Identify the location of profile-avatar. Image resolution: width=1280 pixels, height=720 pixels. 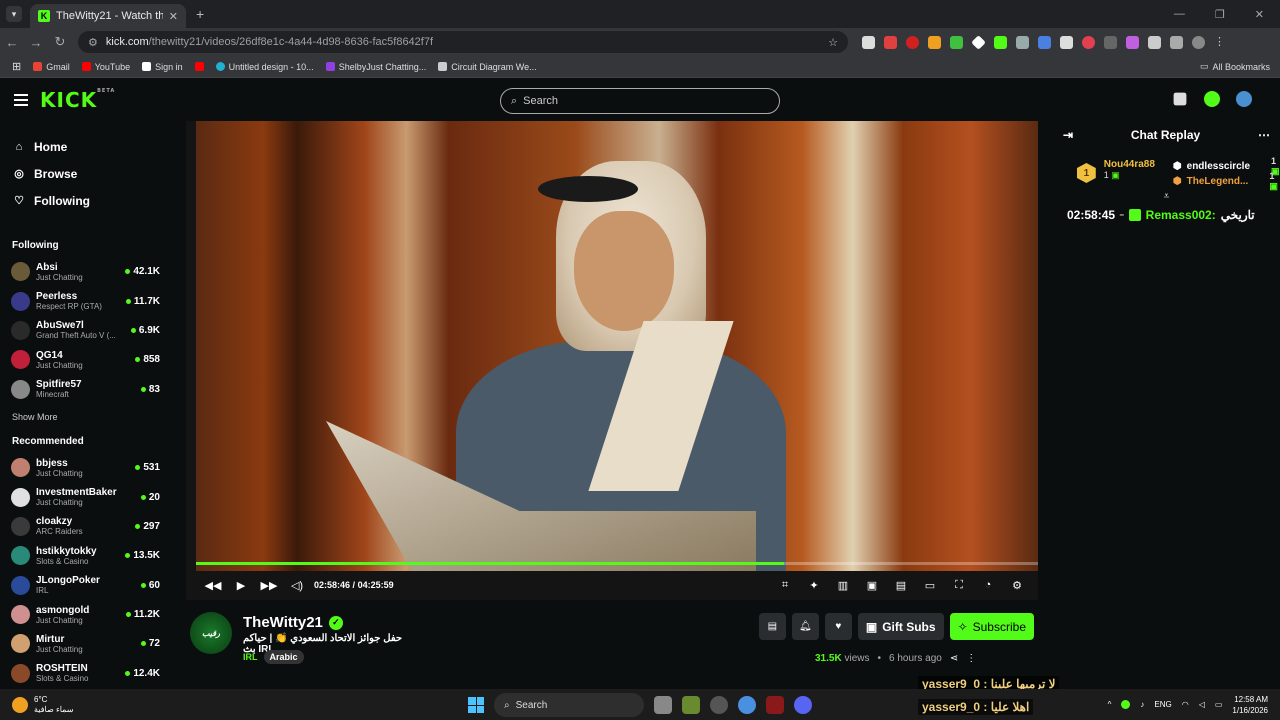
(1198, 42).